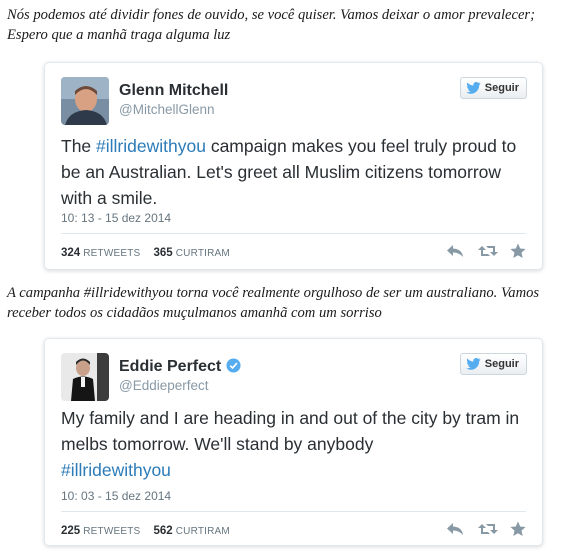 The width and height of the screenshot is (584, 554). Describe the element at coordinates (150, 531) in the screenshot. I see `tweet-stats: 225 RETWEETS 562 CURTIRAM` at that location.